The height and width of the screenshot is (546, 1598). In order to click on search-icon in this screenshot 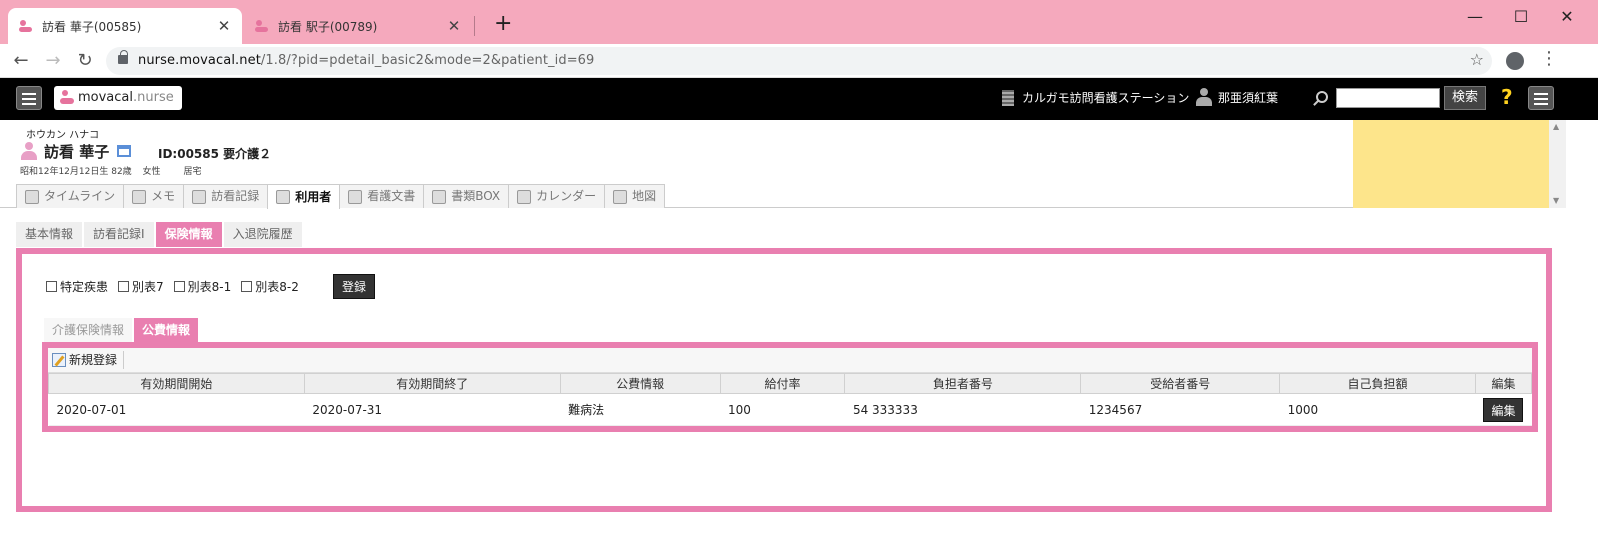, I will do `click(1322, 97)`.